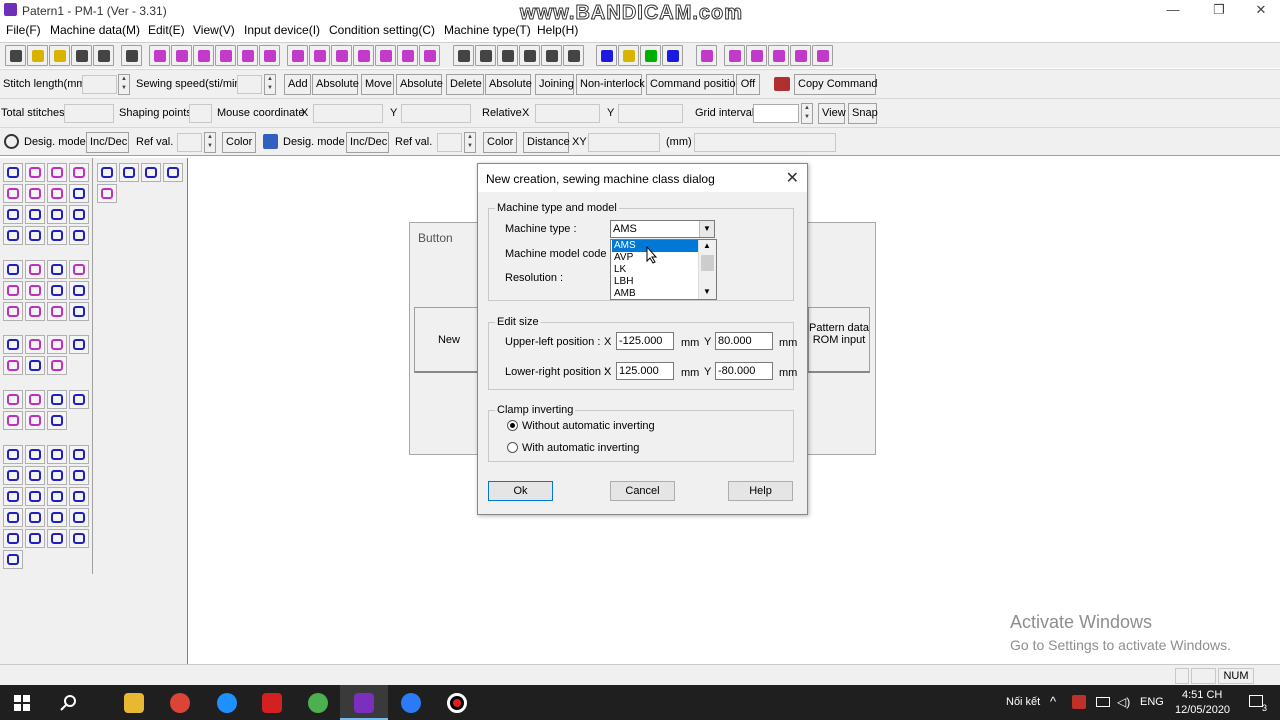 The image size is (1280, 720). Describe the element at coordinates (580, 448) in the screenshot. I see `with-auto-inverting-label: With automatic inverting` at that location.